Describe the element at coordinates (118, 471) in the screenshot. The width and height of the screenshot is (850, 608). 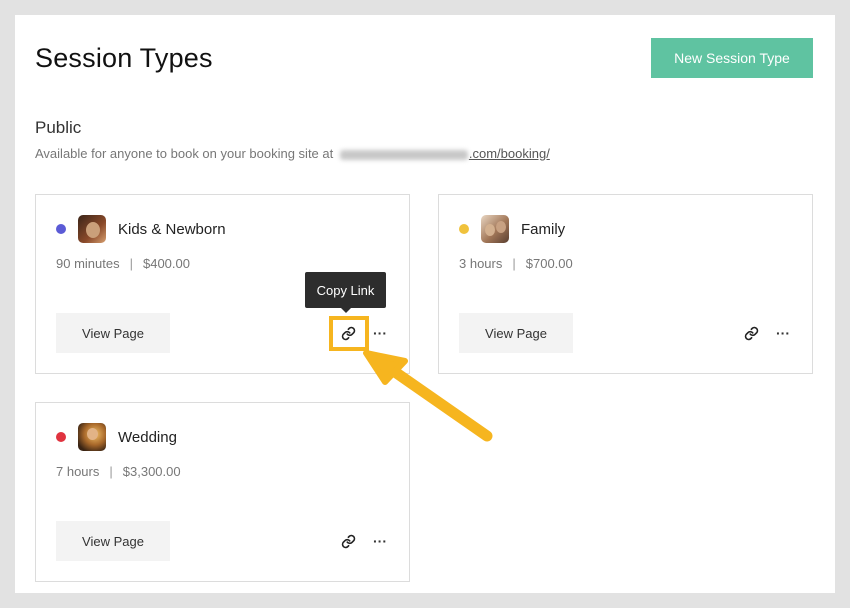
I see `session-meta: 7 hours | $3,300.00` at that location.